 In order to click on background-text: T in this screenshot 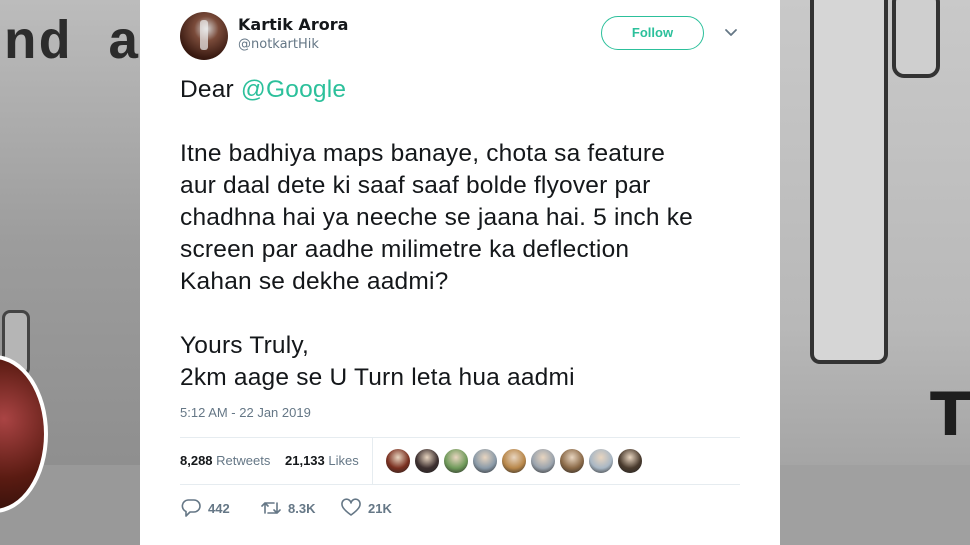, I will do `click(950, 415)`.